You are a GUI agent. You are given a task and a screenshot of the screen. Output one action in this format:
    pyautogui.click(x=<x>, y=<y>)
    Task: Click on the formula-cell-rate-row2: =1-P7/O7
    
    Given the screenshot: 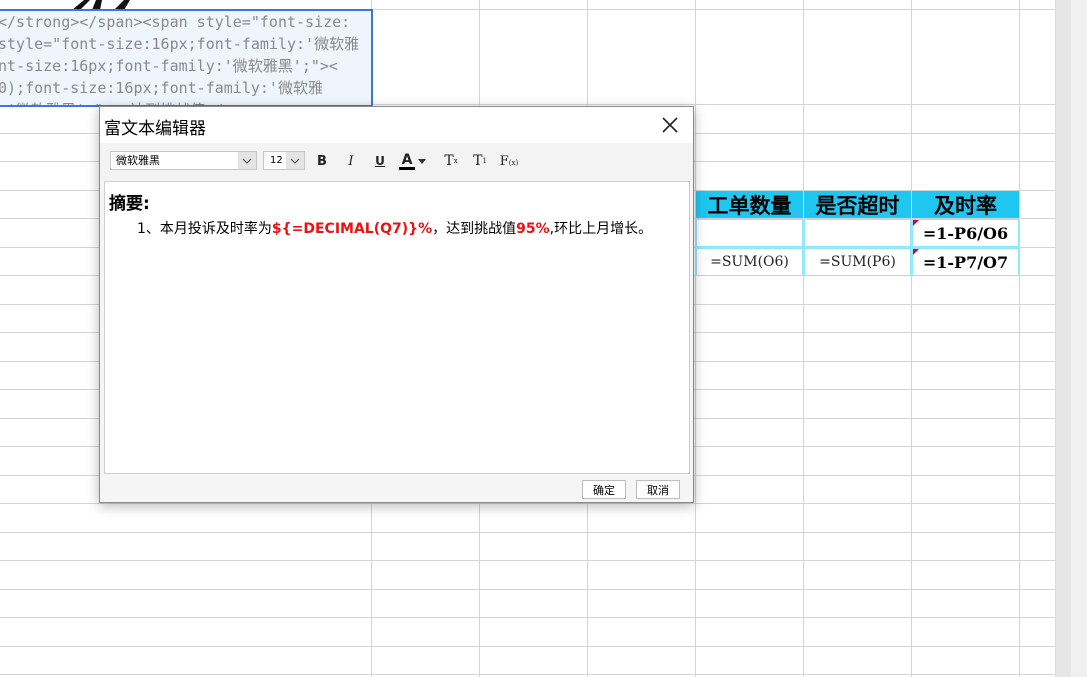 What is the action you would take?
    pyautogui.click(x=965, y=262)
    